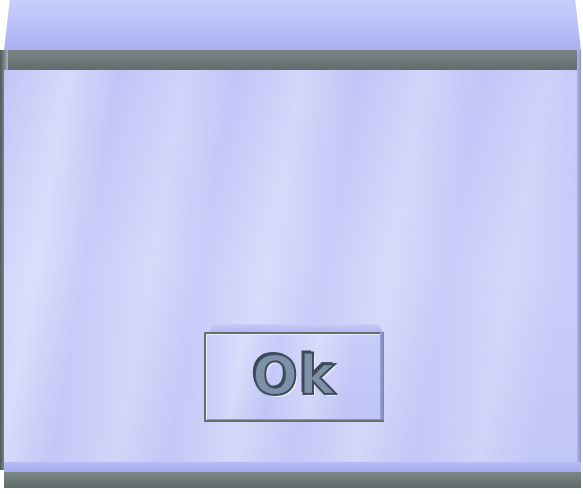  I want to click on dialog-right-edge, so click(579, 260).